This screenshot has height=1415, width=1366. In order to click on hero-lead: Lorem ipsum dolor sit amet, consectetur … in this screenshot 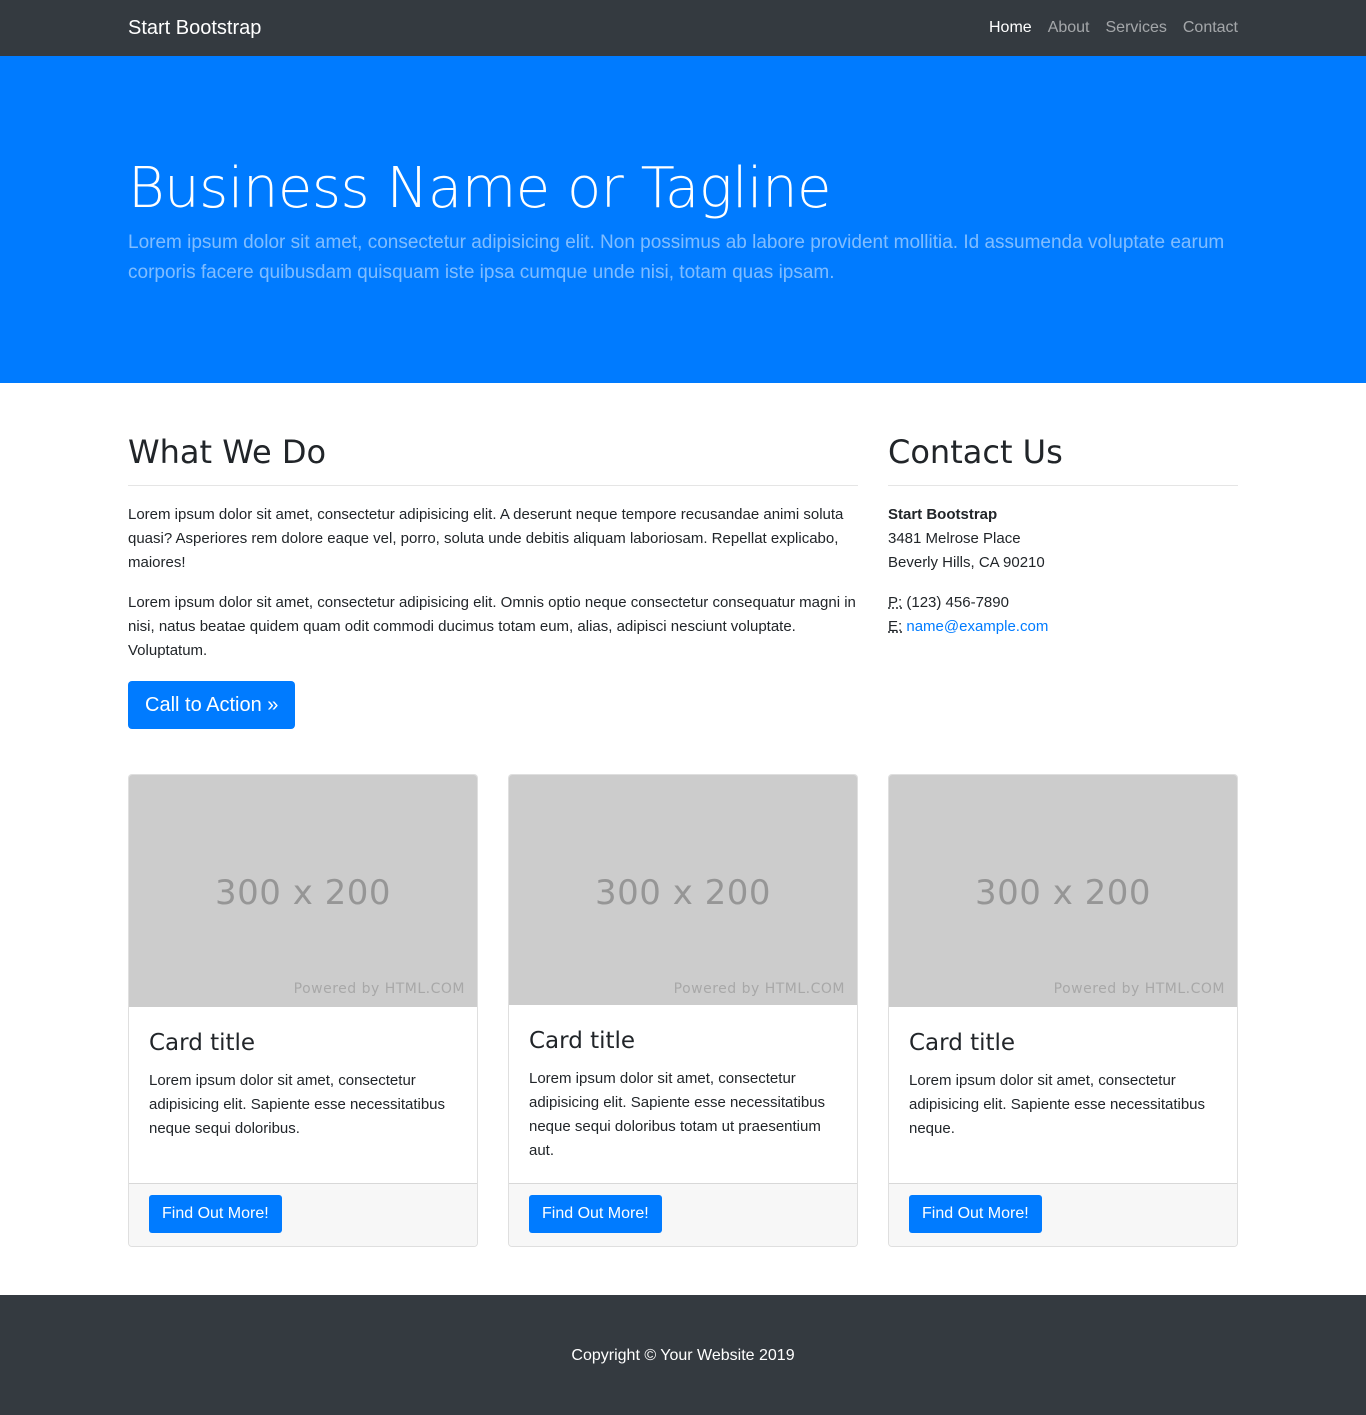, I will do `click(676, 257)`.